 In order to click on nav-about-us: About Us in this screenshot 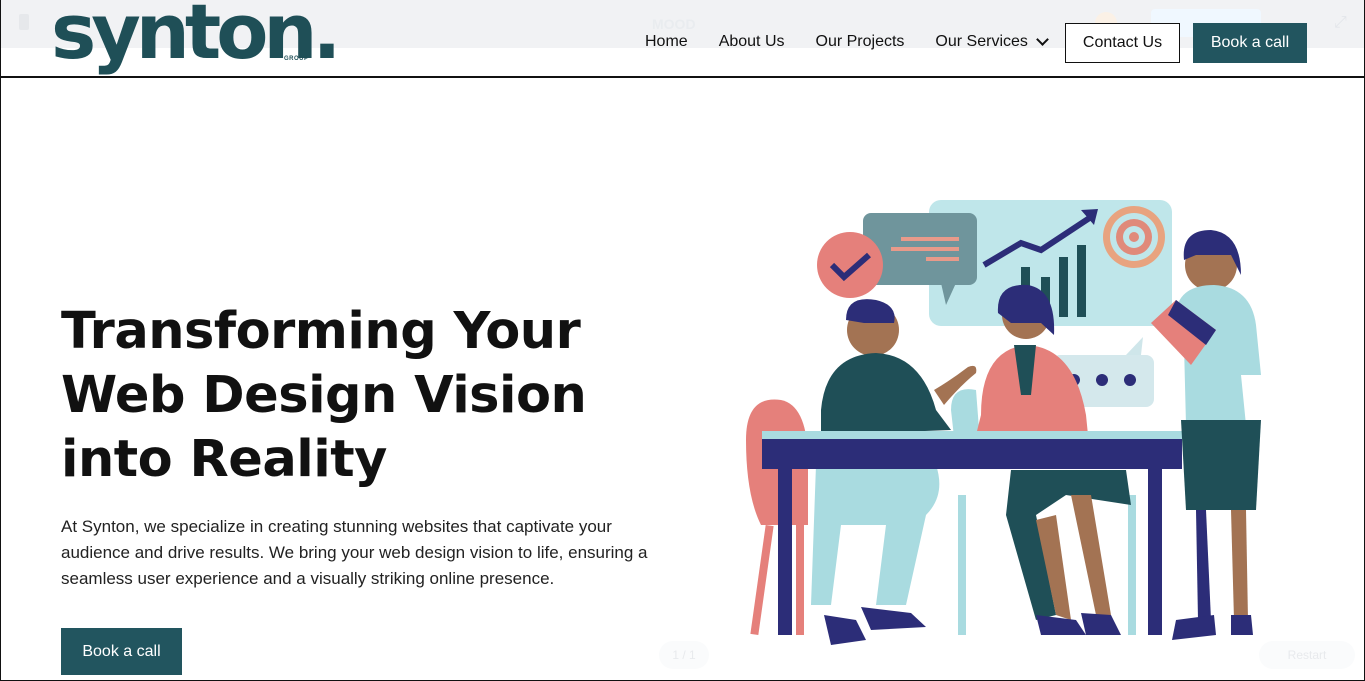, I will do `click(752, 42)`.